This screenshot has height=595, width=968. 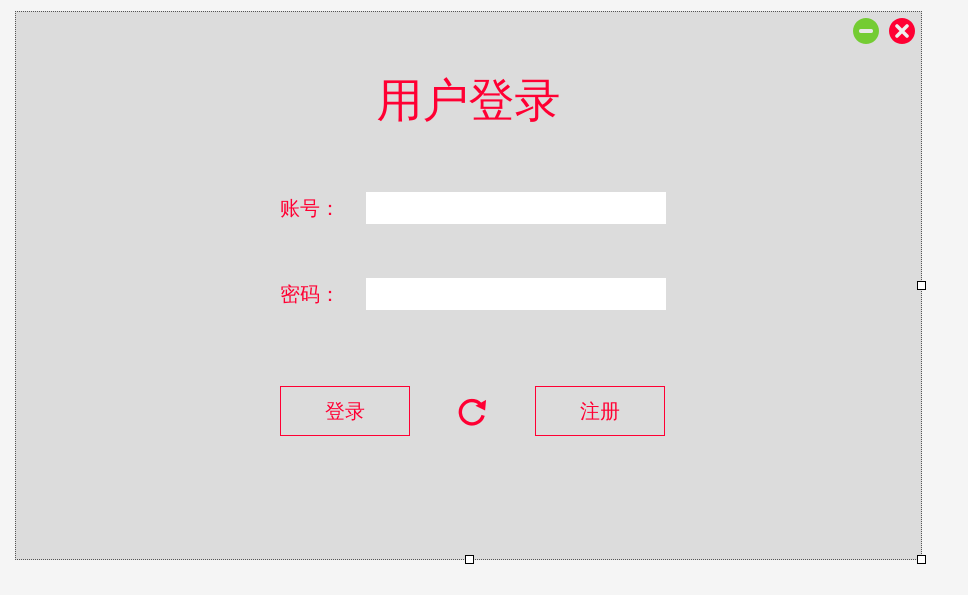 What do you see at coordinates (310, 294) in the screenshot?
I see `field-label: 密码：` at bounding box center [310, 294].